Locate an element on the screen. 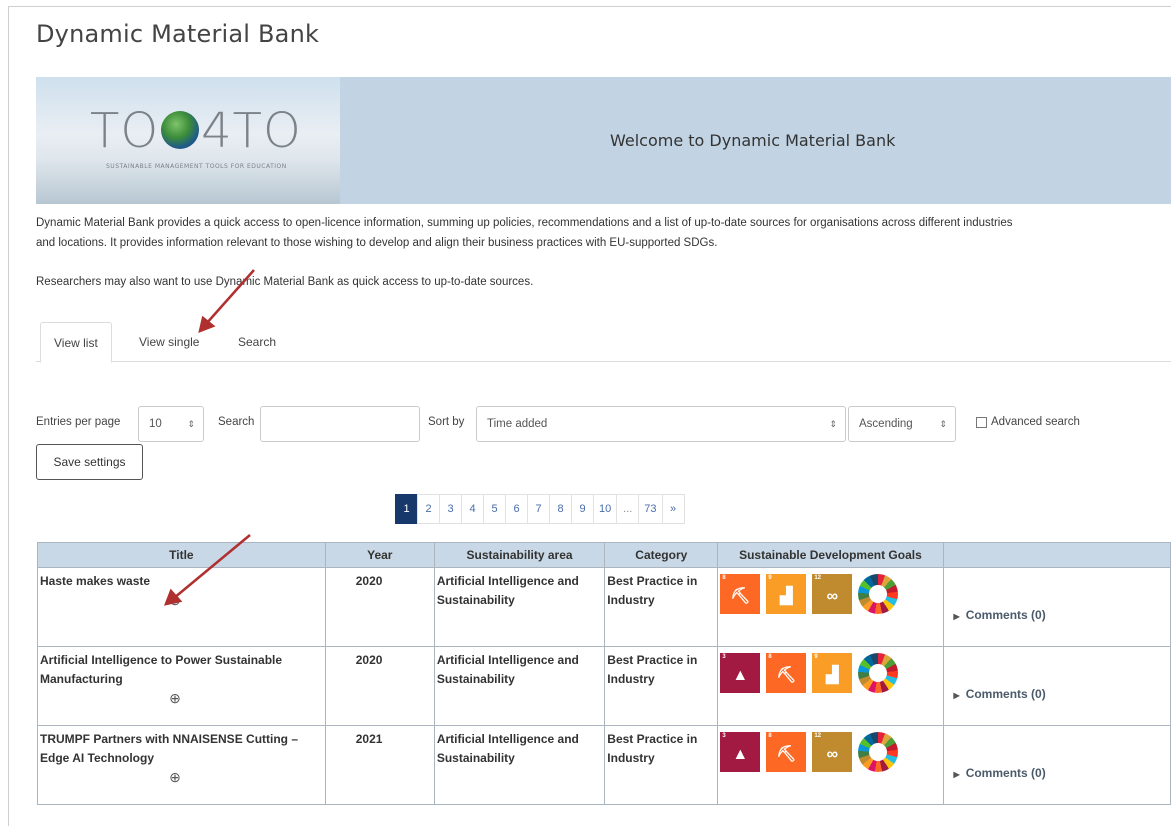  tab-search: Search is located at coordinates (257, 342).